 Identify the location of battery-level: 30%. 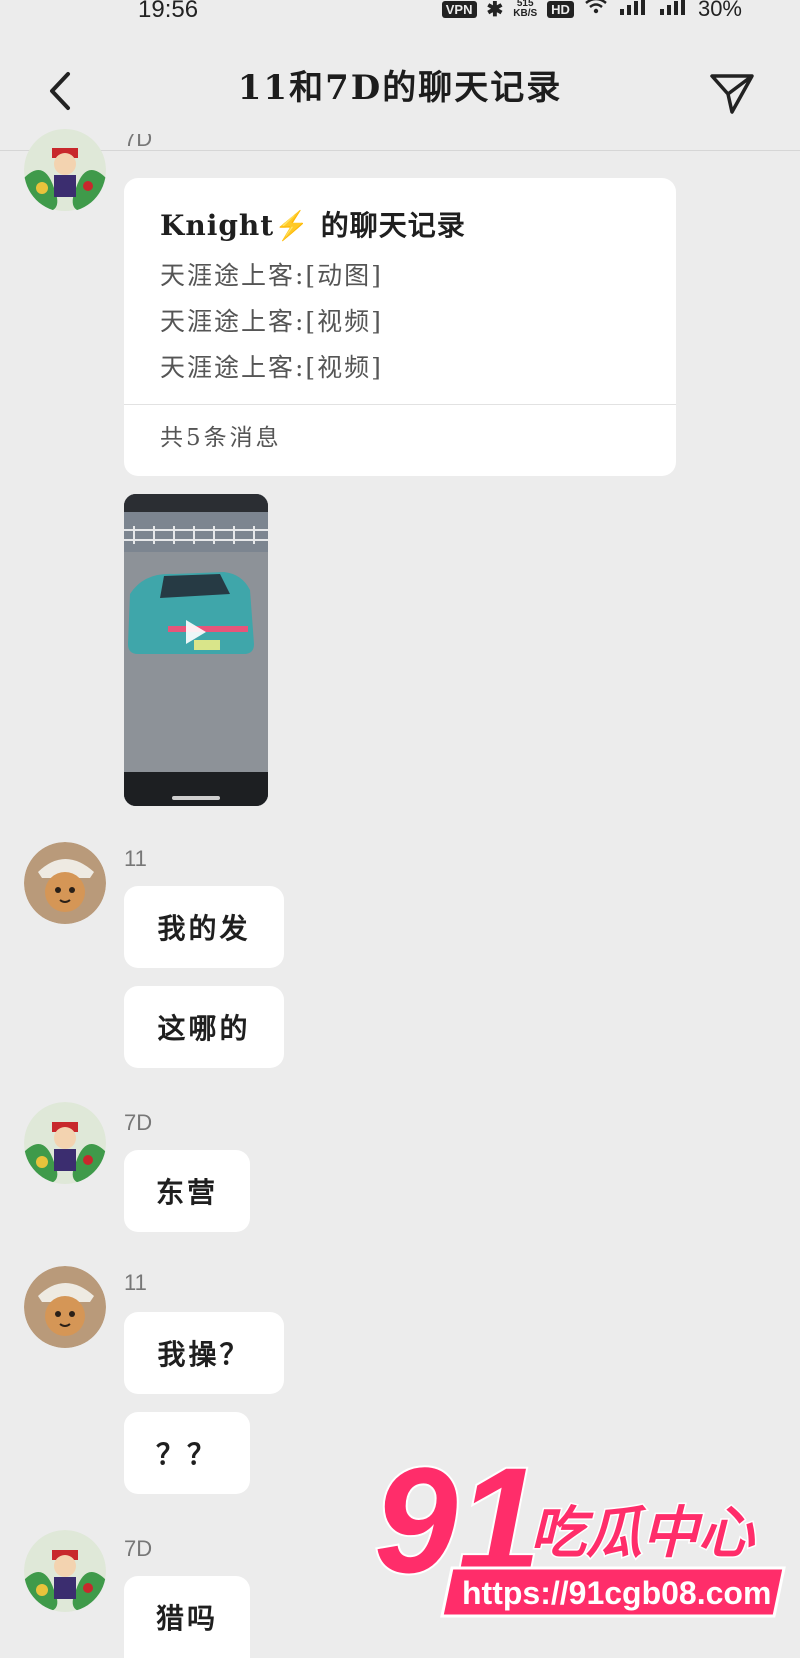
(719, 10).